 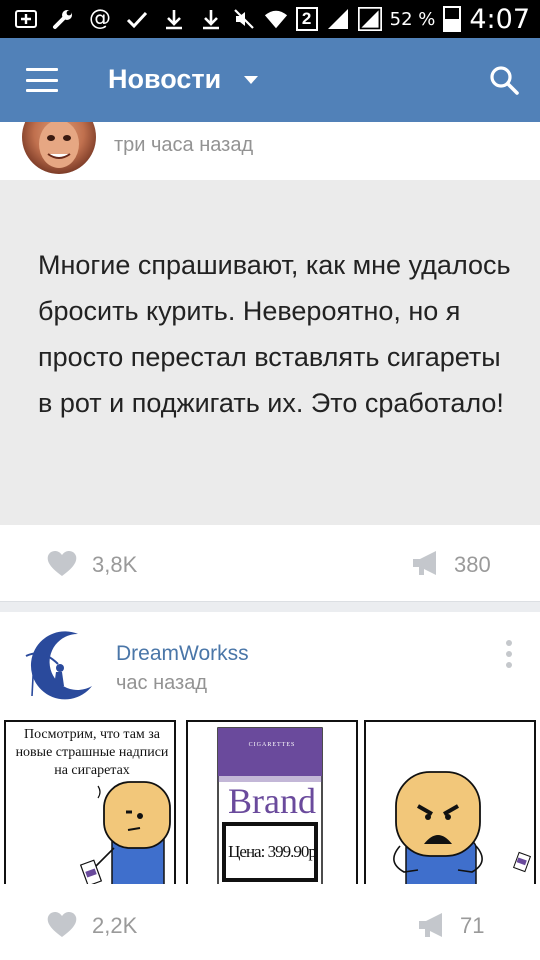 I want to click on sim-slot-badge: 2, so click(x=306, y=19).